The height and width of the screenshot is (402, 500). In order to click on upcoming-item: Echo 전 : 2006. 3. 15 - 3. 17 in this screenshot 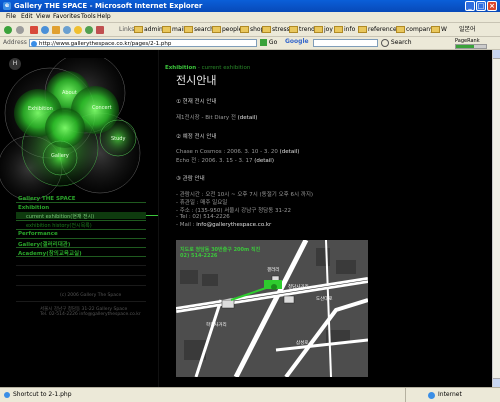, I will do `click(214, 161)`.